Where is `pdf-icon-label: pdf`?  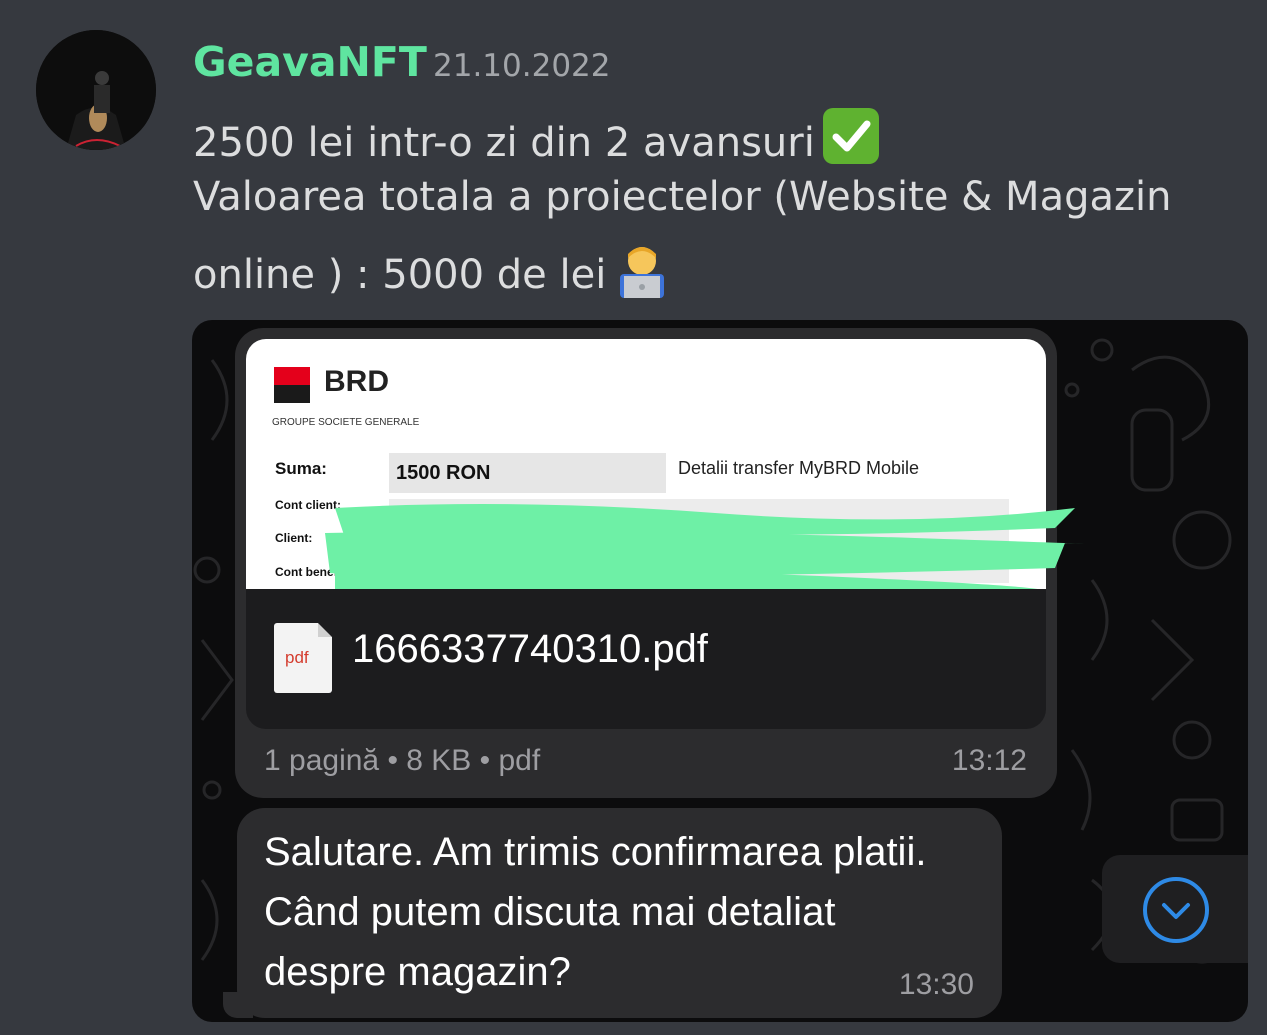 pdf-icon-label: pdf is located at coordinates (297, 657).